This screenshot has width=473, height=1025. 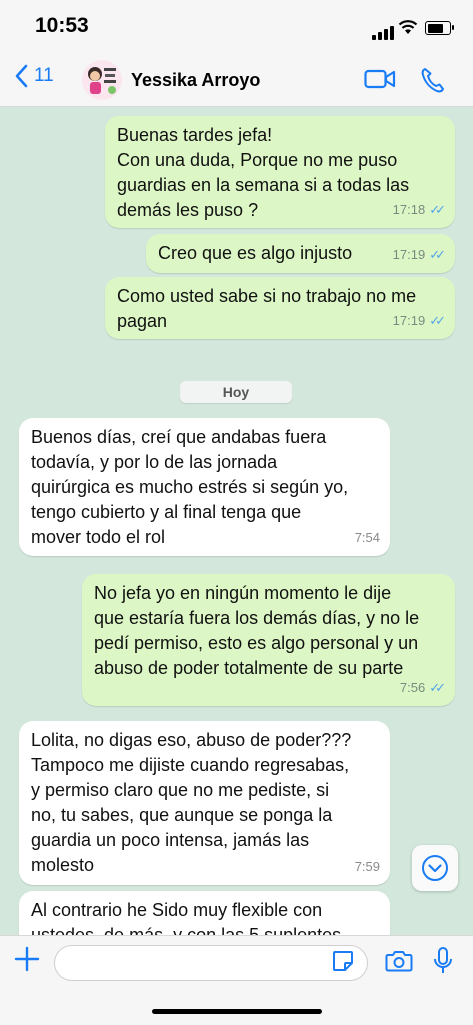 What do you see at coordinates (399, 961) in the screenshot?
I see `camera-icon` at bounding box center [399, 961].